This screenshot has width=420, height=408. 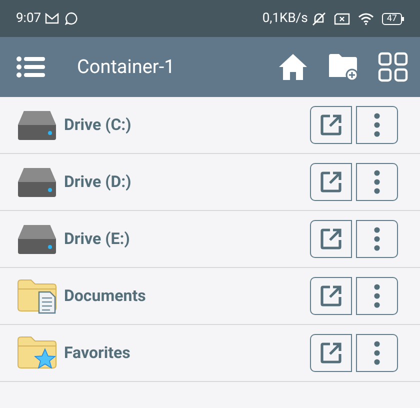 I want to click on toolbar-title: Container-1, so click(x=126, y=67).